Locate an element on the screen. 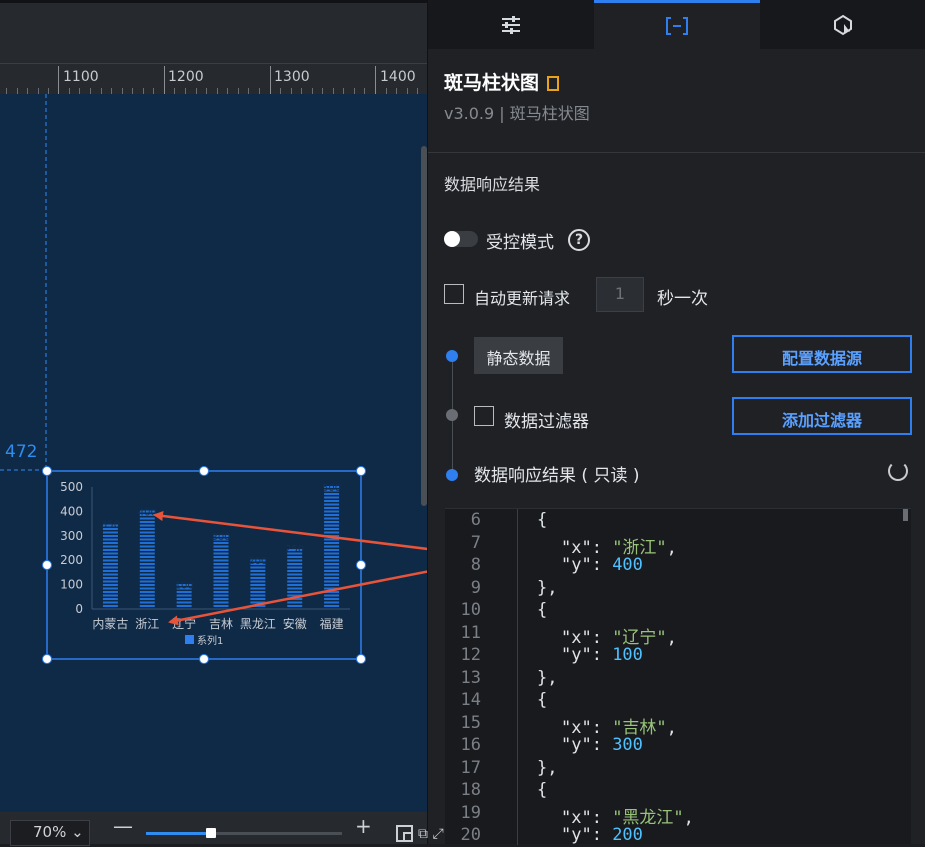 This screenshot has height=847, width=925. component-title-text: 斑马柱状图 is located at coordinates (492, 83).